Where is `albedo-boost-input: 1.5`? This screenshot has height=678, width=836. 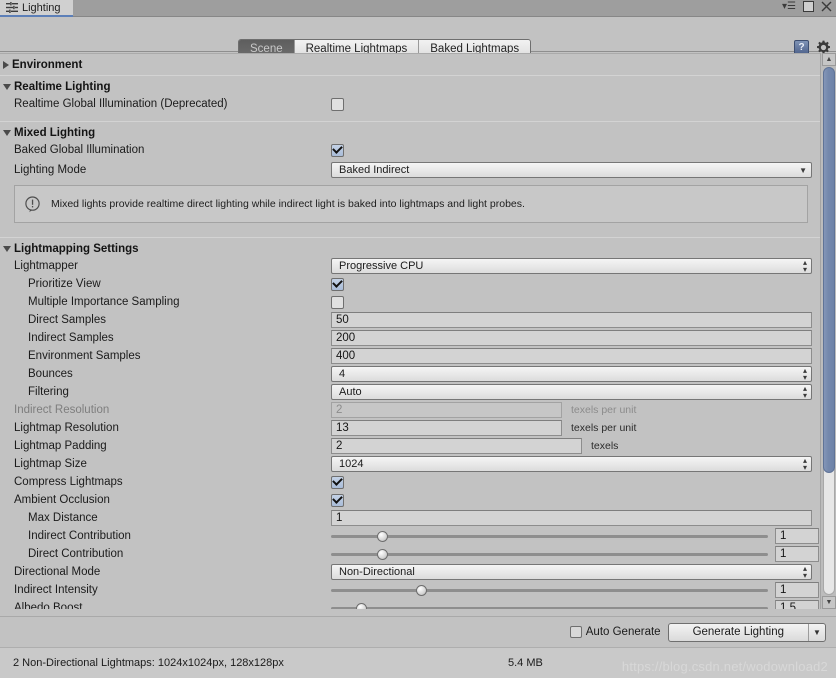
albedo-boost-input: 1.5 is located at coordinates (797, 604).